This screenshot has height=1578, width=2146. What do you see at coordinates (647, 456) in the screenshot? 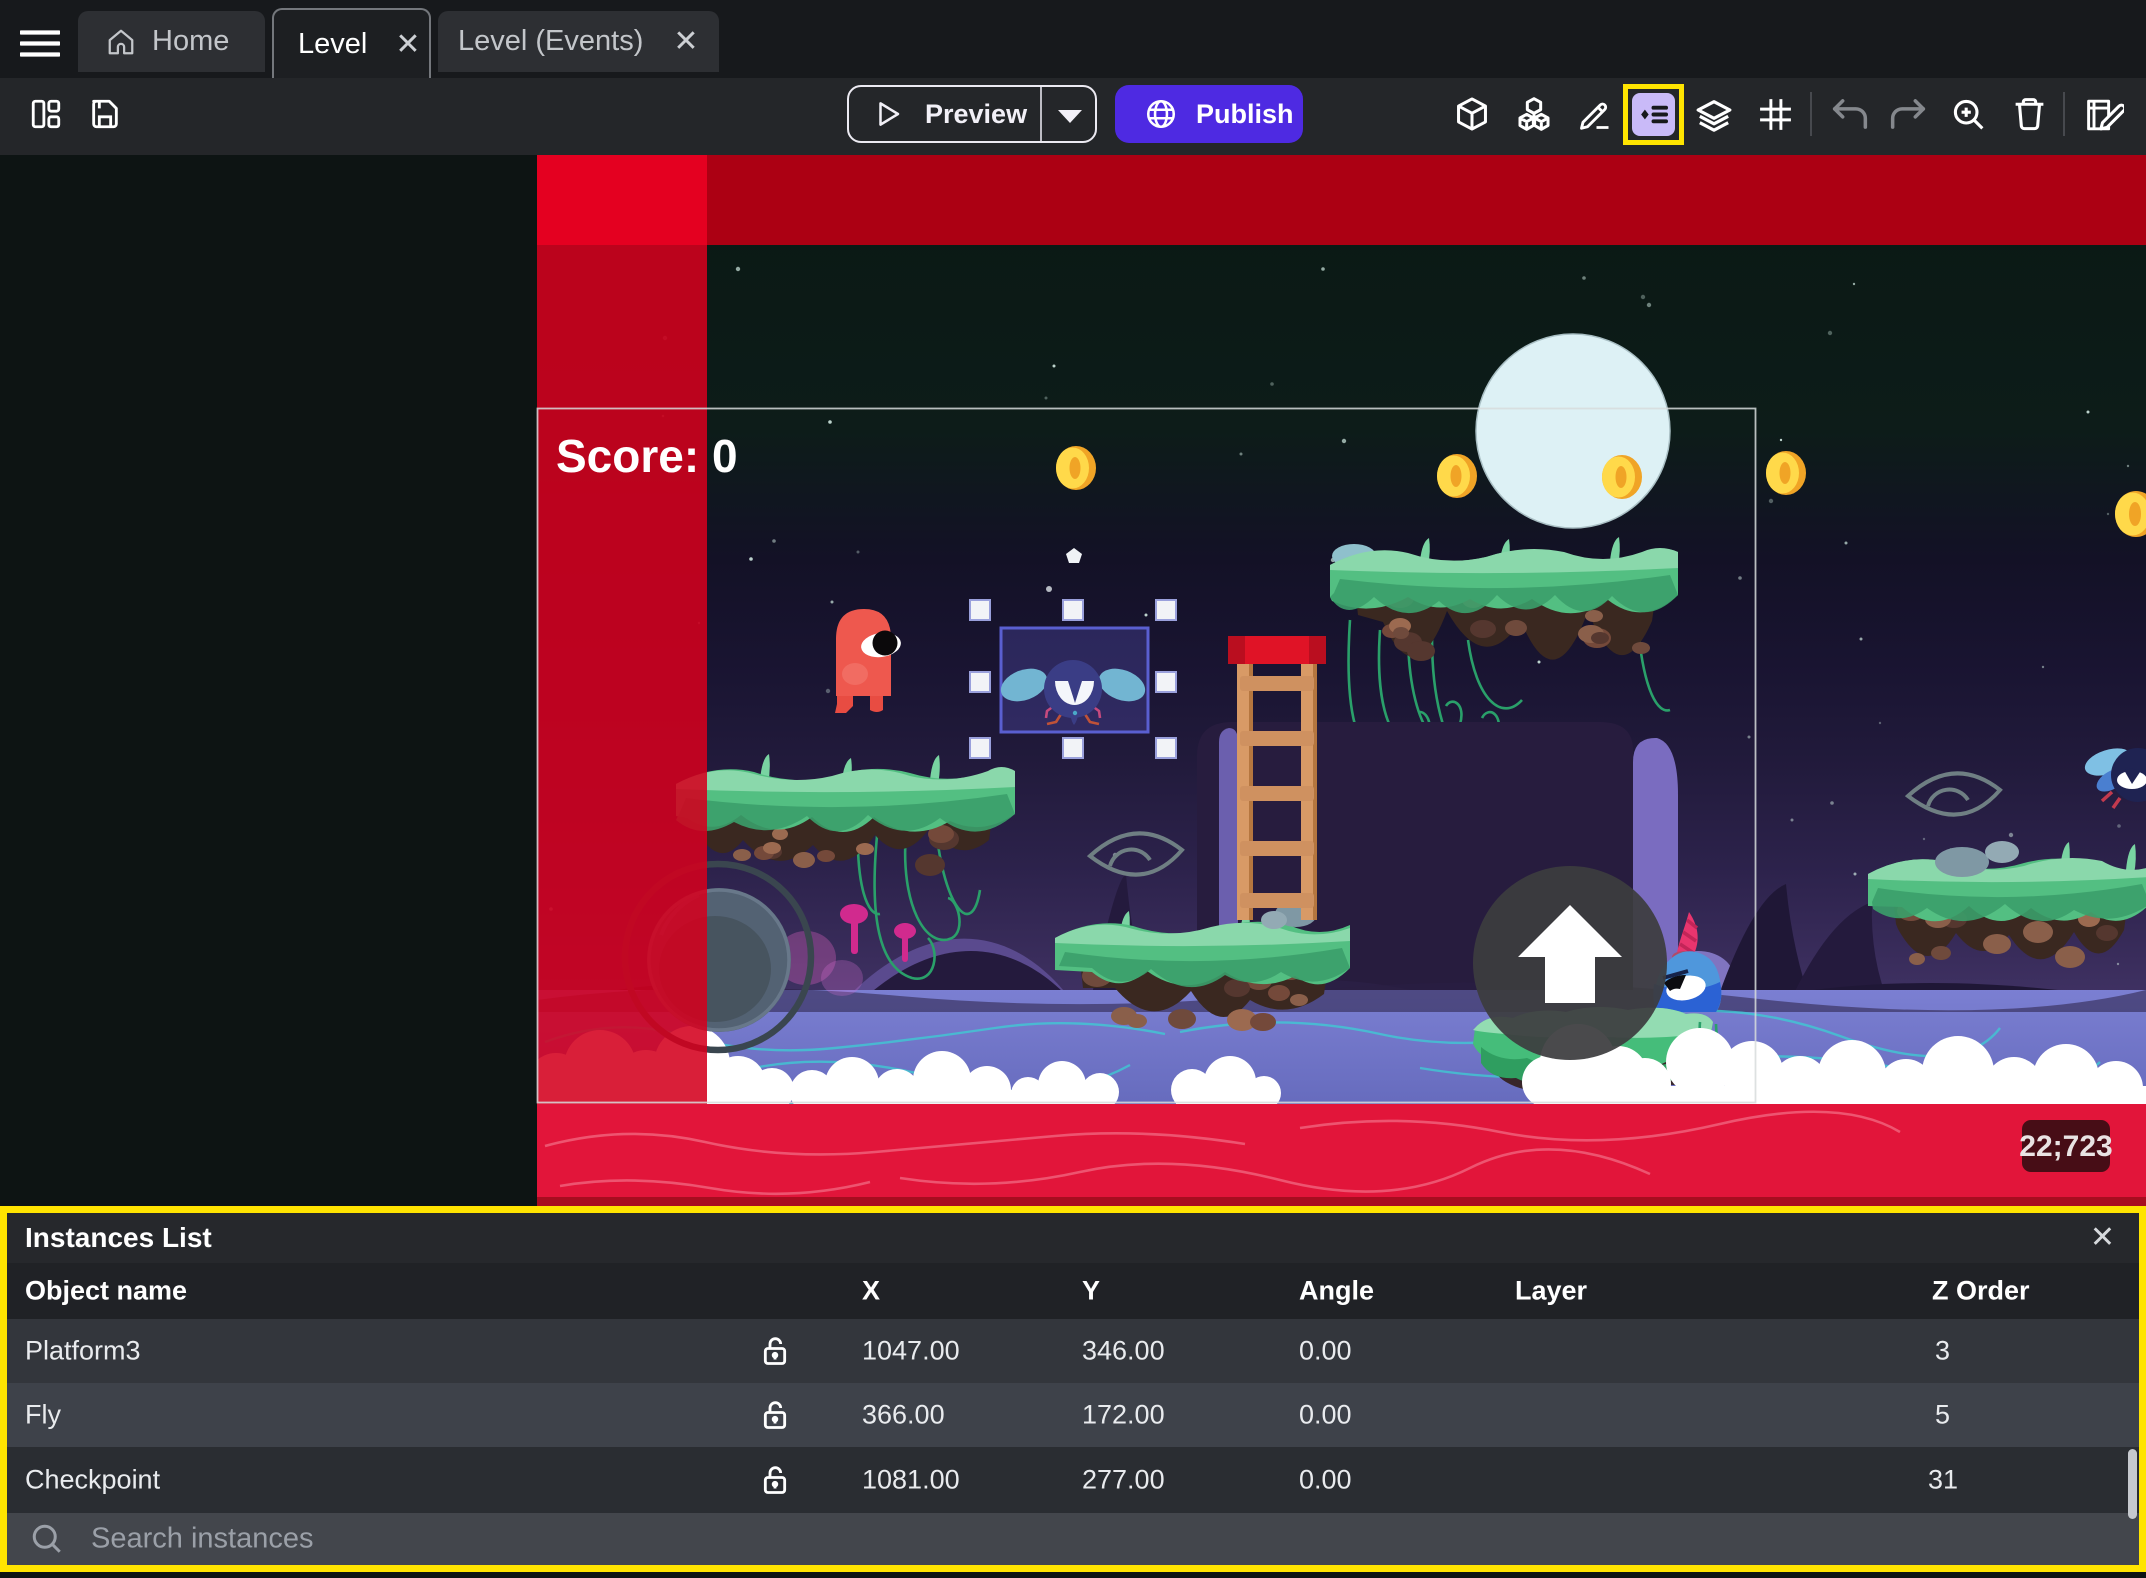
I see `svg-text: Score: 0` at bounding box center [647, 456].